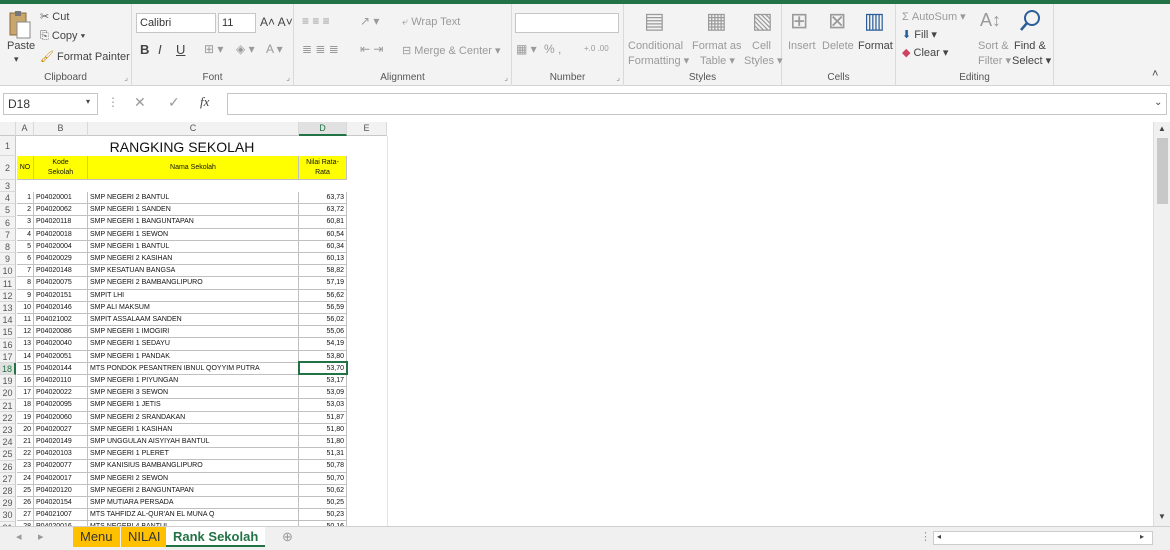 The width and height of the screenshot is (1170, 550). What do you see at coordinates (61, 198) in the screenshot?
I see `cell-kode: P04020001` at bounding box center [61, 198].